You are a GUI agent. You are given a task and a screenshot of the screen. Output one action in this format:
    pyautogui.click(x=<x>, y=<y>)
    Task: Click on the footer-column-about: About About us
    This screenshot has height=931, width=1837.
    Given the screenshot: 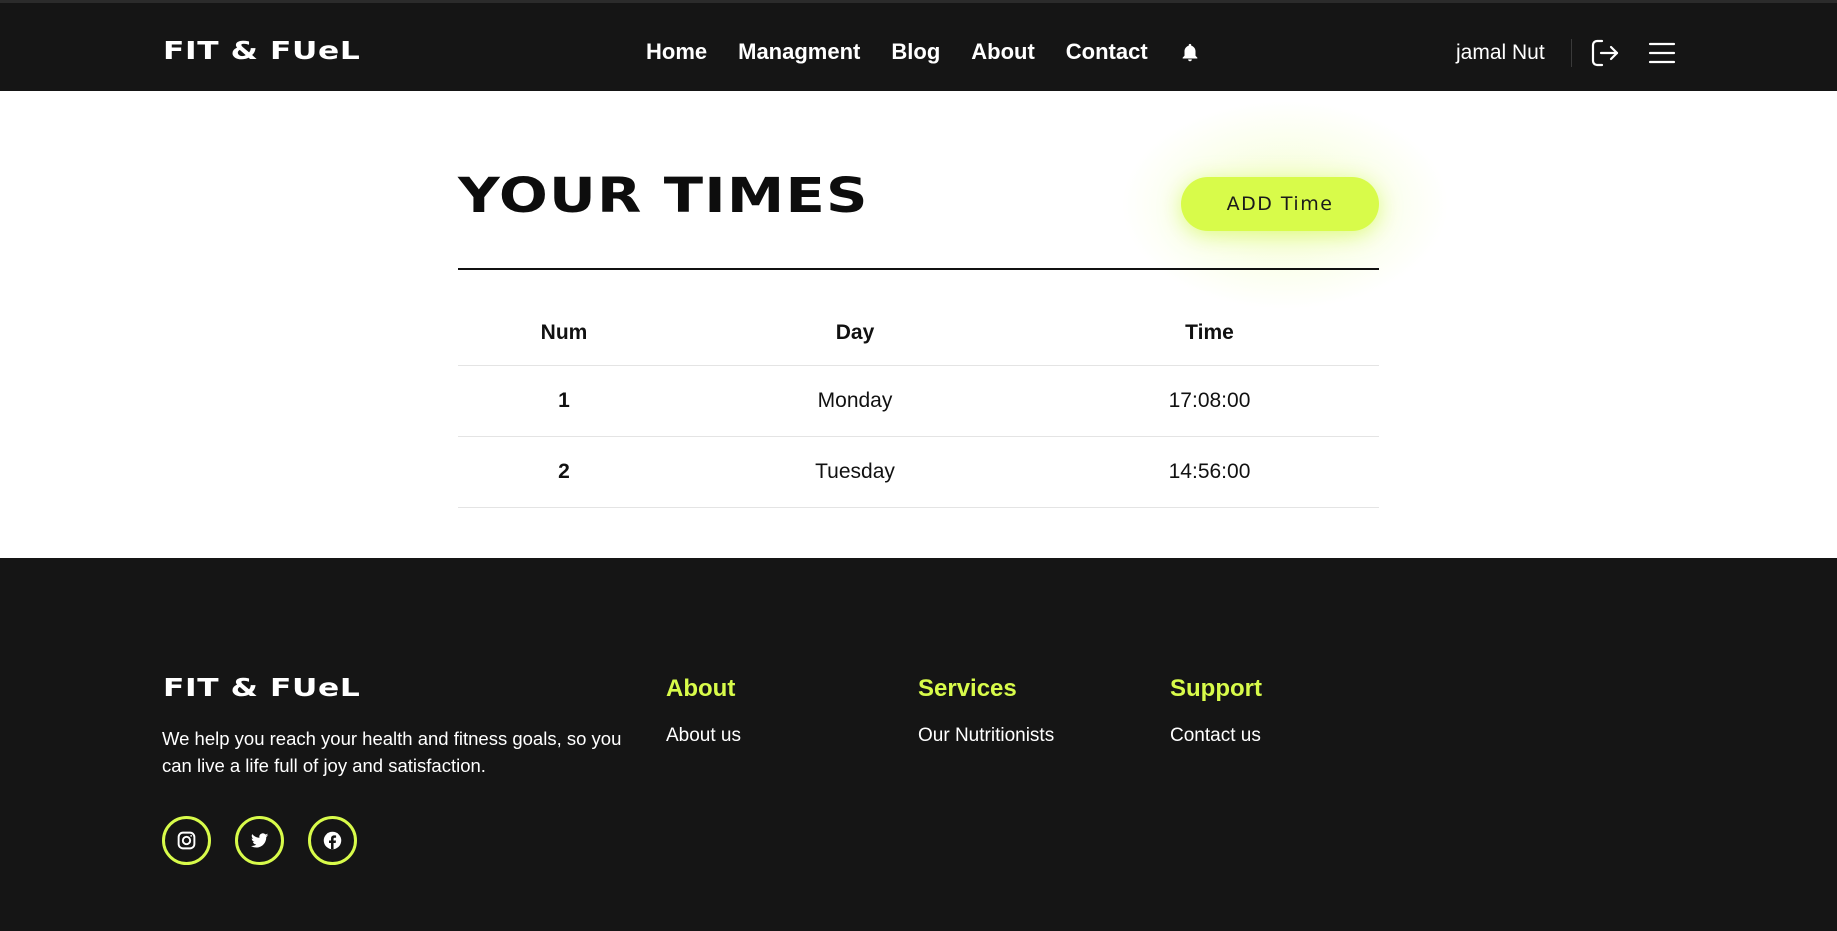 What is the action you would take?
    pyautogui.click(x=703, y=711)
    